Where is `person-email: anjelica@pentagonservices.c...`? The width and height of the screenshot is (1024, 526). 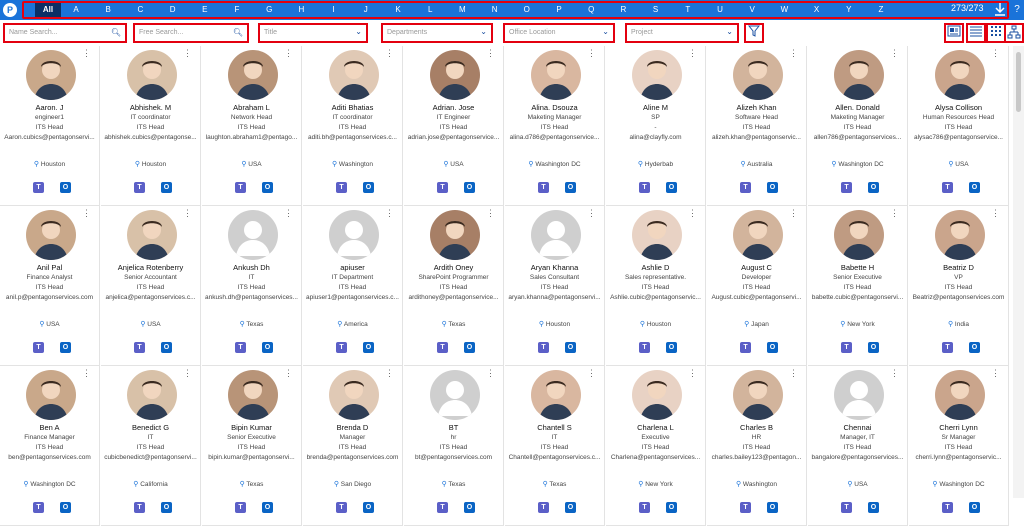 person-email: anjelica@pentagonservices.c... is located at coordinates (150, 298).